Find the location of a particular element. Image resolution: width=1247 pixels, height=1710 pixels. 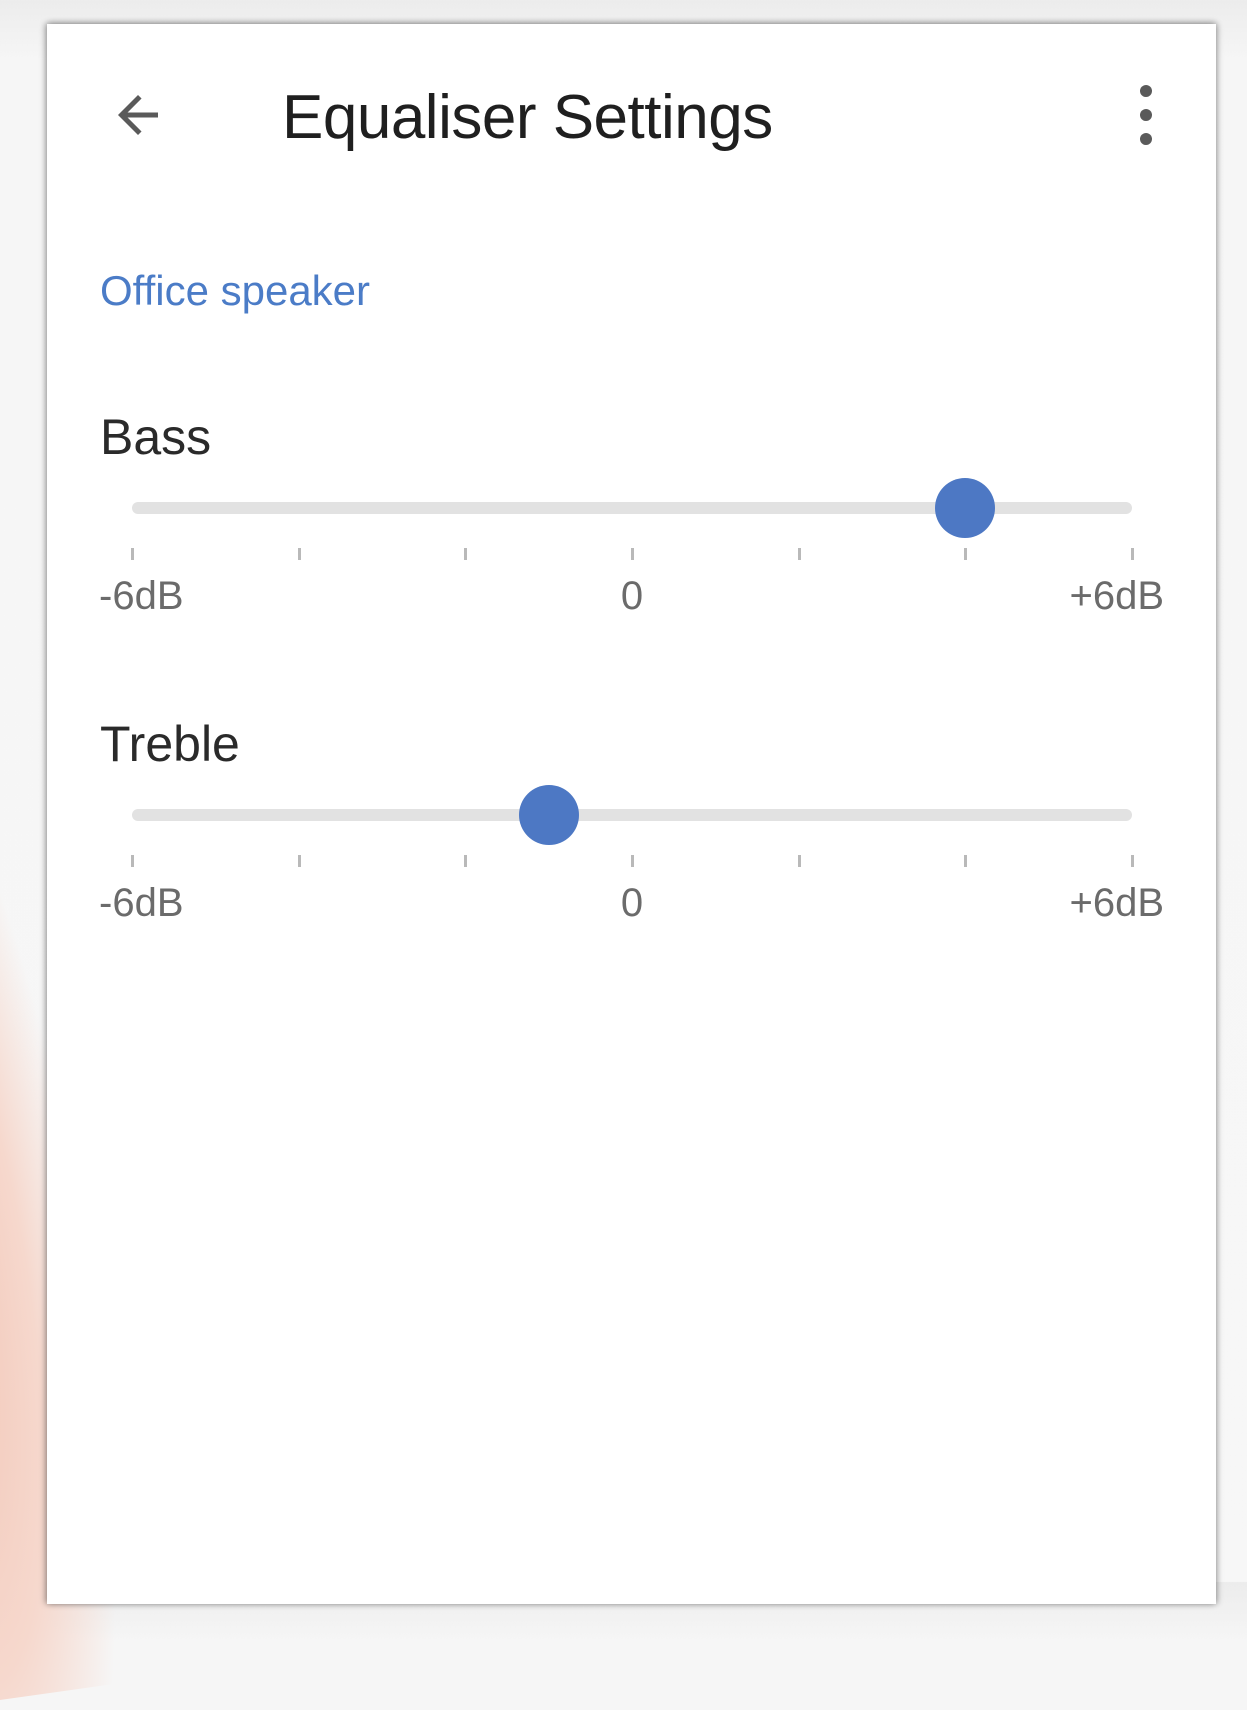

bass-section: Bass -6dB 0 +6dB is located at coordinates (631, 523).